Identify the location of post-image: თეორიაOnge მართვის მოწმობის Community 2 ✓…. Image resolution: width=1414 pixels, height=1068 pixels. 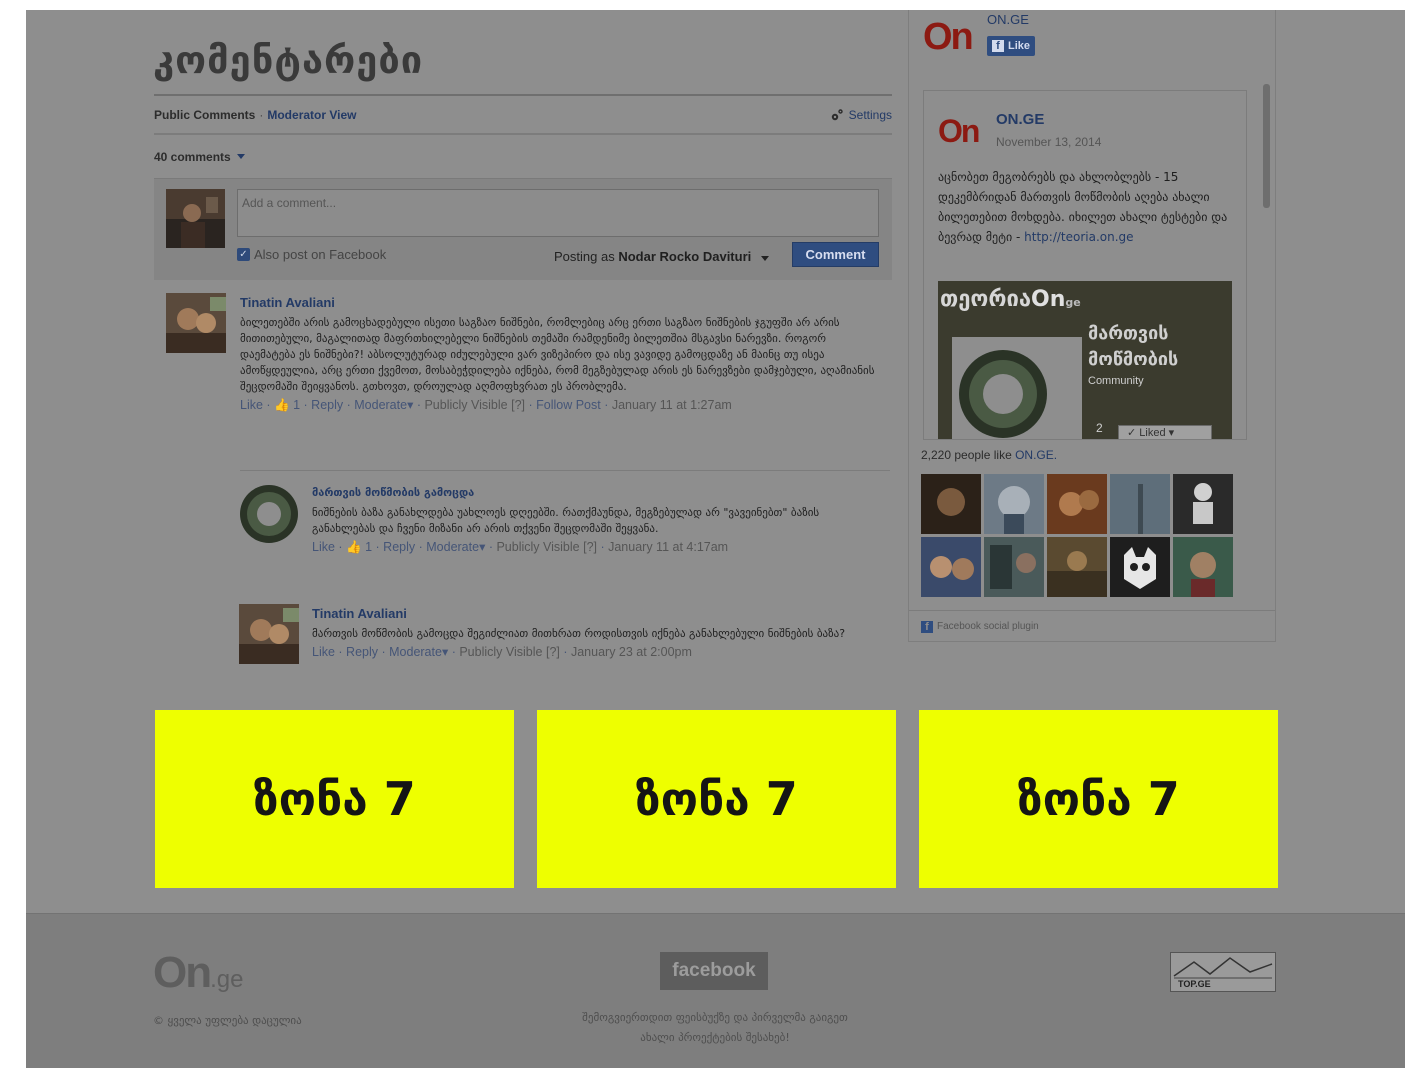
(1085, 360).